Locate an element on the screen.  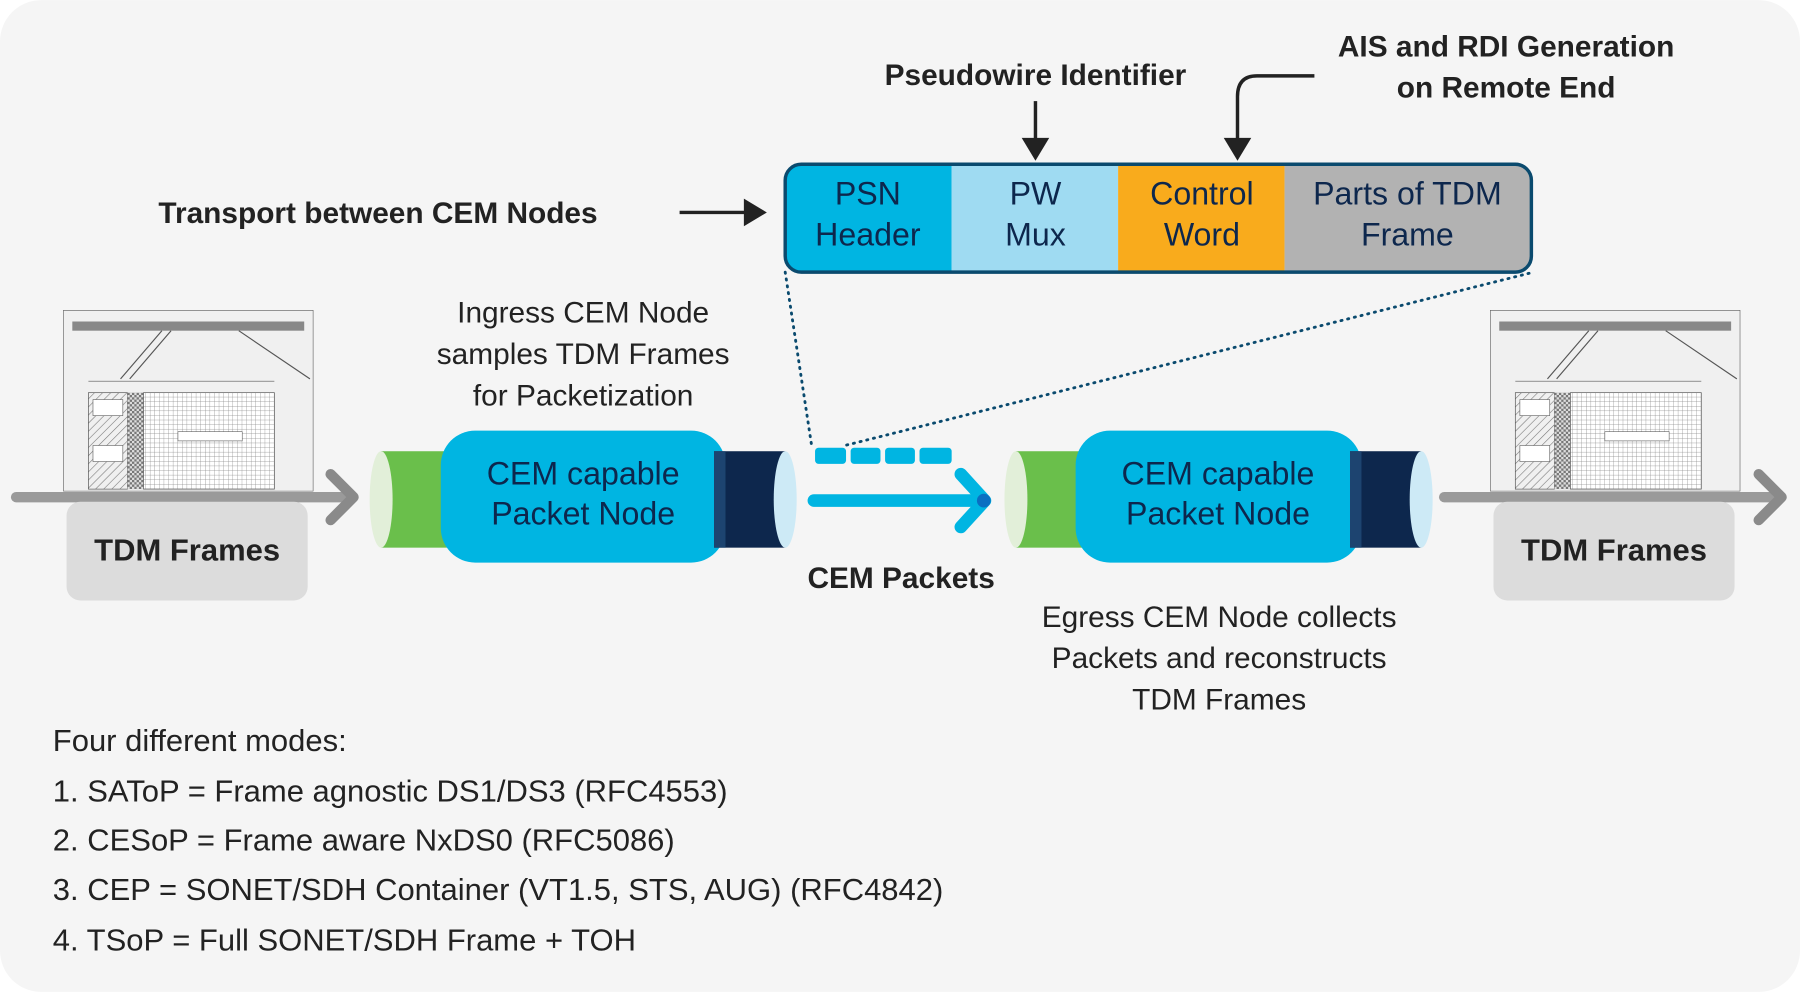
transport-label: Transport between CEM Nodes is located at coordinates (377, 213).